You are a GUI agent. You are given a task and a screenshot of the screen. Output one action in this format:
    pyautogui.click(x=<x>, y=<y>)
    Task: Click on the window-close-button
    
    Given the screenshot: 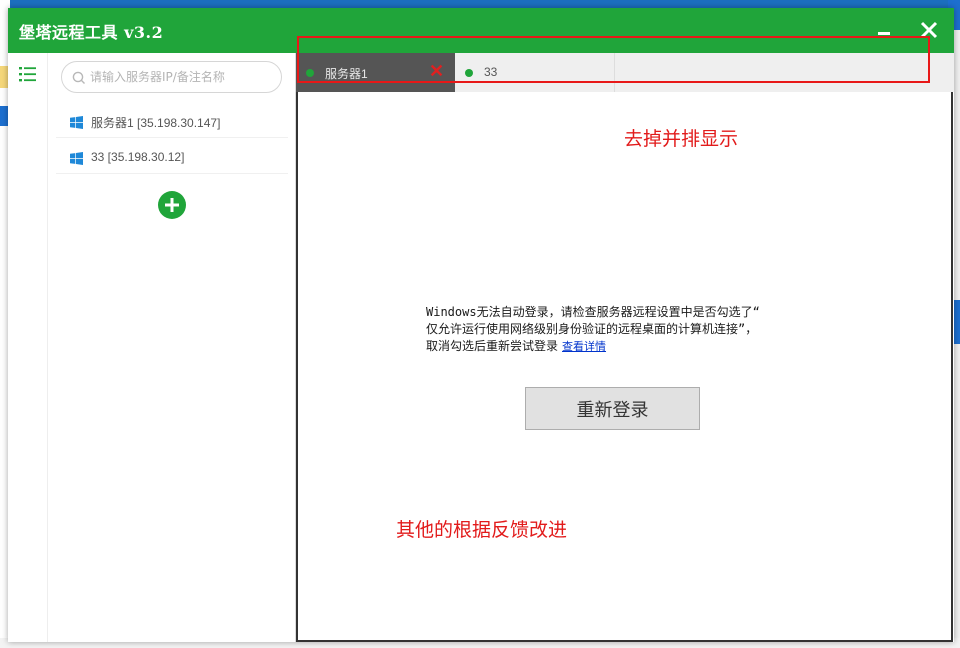 What is the action you would take?
    pyautogui.click(x=929, y=30)
    